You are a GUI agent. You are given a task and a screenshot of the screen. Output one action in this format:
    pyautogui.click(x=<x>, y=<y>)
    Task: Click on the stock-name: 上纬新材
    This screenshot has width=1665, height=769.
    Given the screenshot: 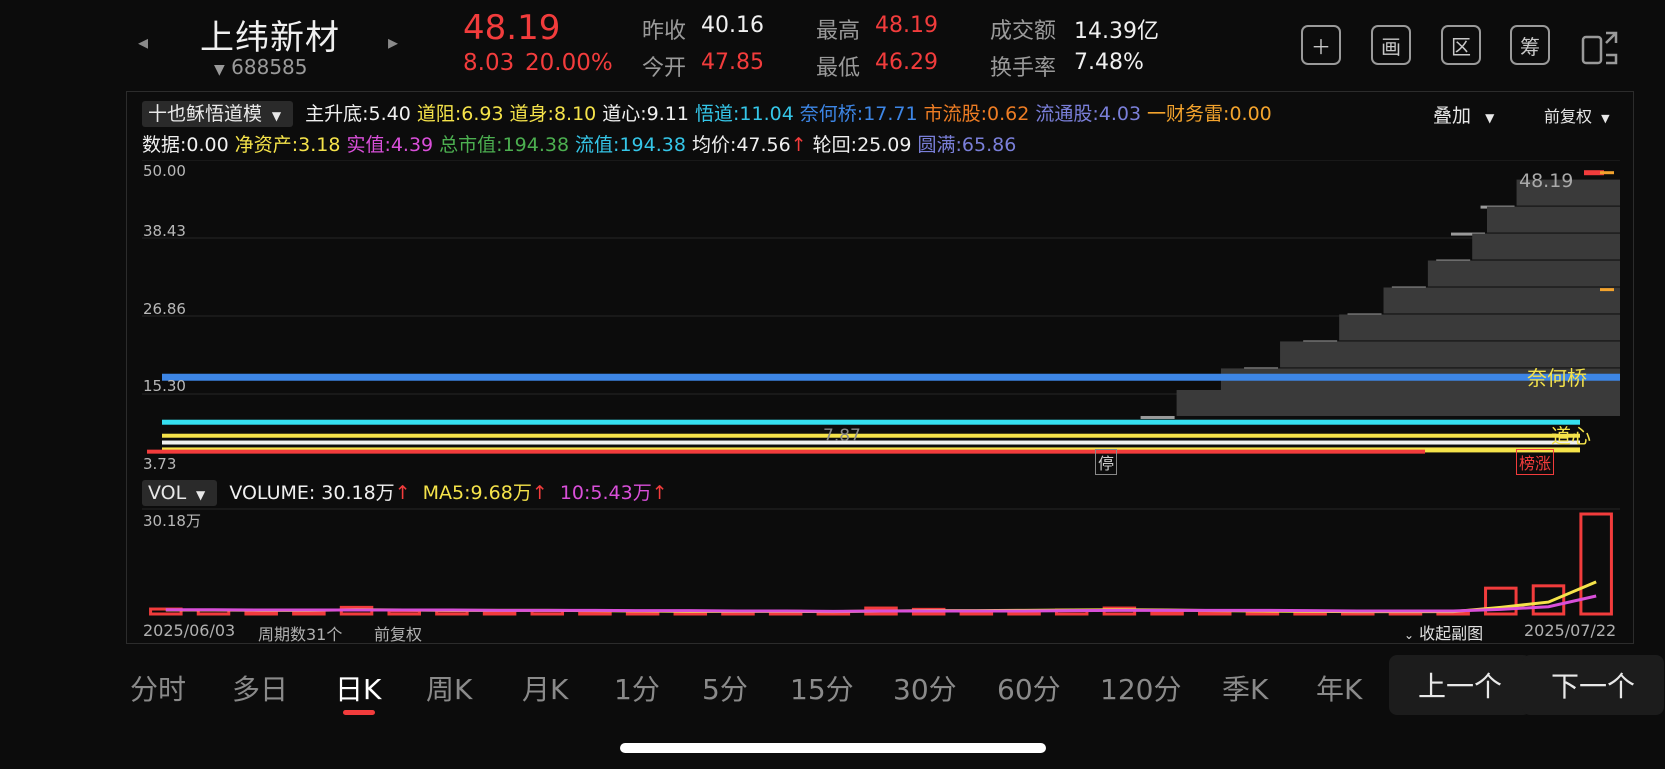 What is the action you would take?
    pyautogui.click(x=270, y=38)
    